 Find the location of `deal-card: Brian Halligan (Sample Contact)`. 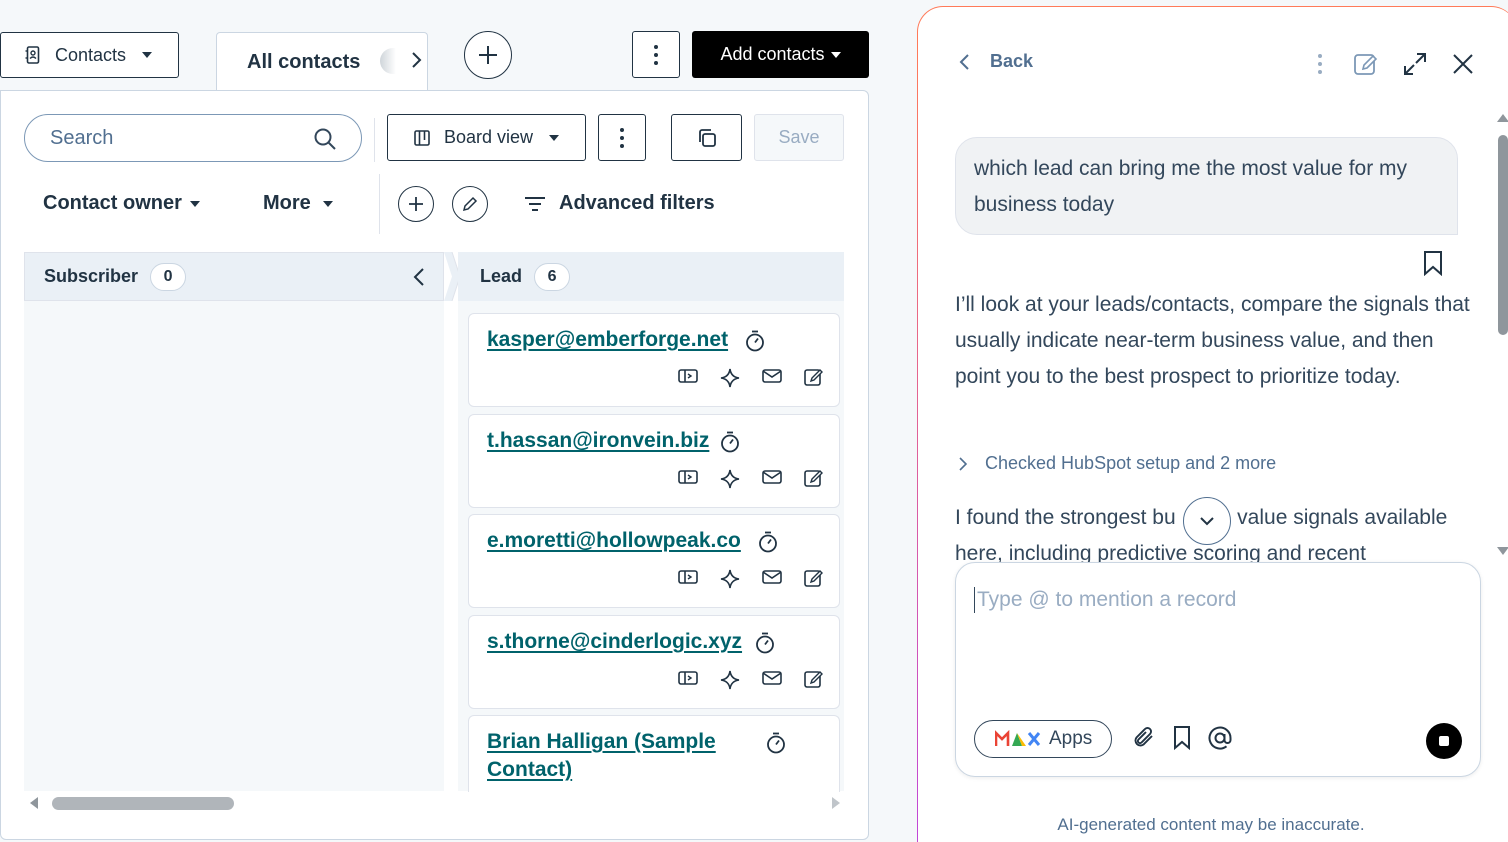

deal-card: Brian Halligan (Sample Contact) is located at coordinates (654, 753).